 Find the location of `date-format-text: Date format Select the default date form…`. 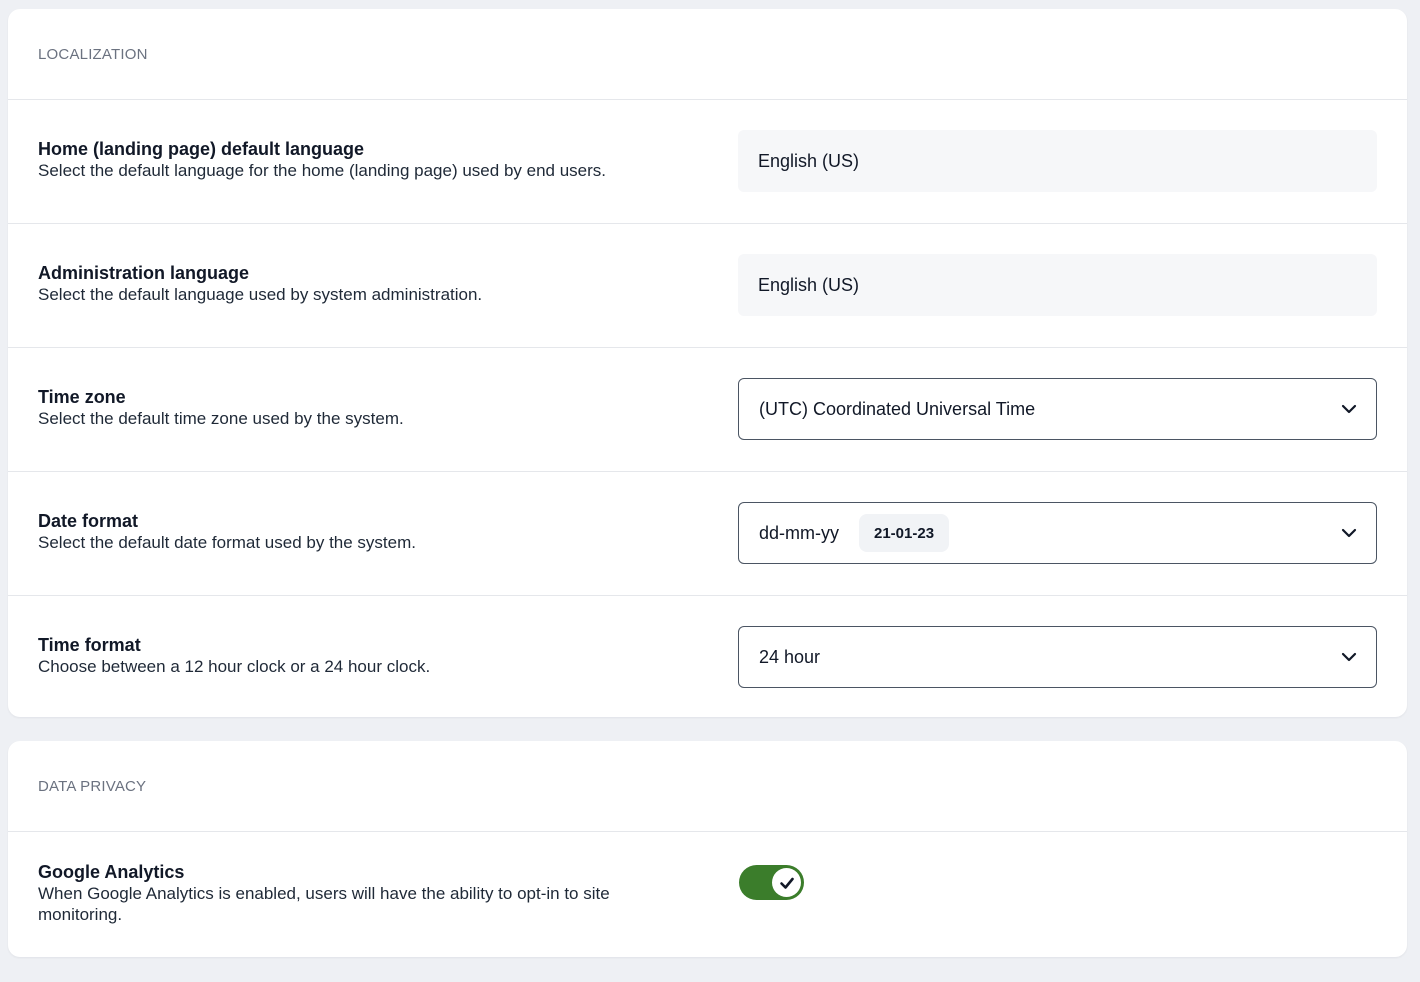

date-format-text: Date format Select the default date form… is located at coordinates (338, 532).